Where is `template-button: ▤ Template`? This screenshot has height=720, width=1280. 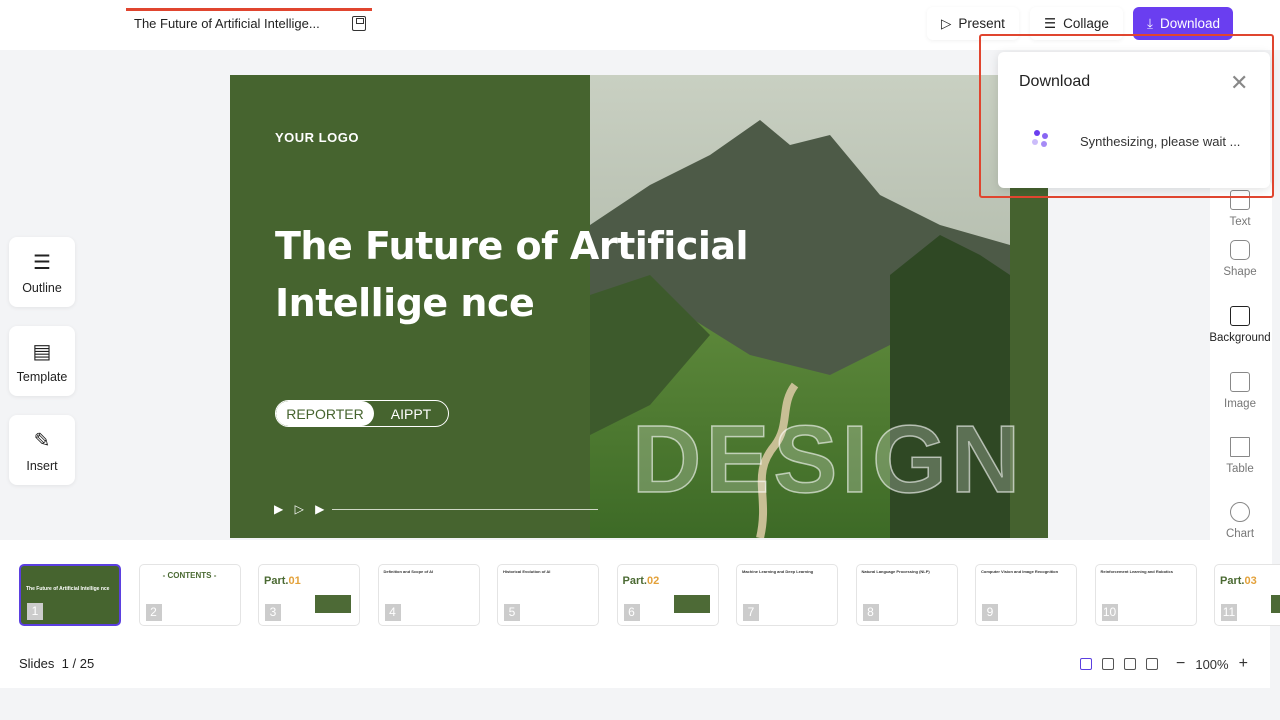 template-button: ▤ Template is located at coordinates (42, 361).